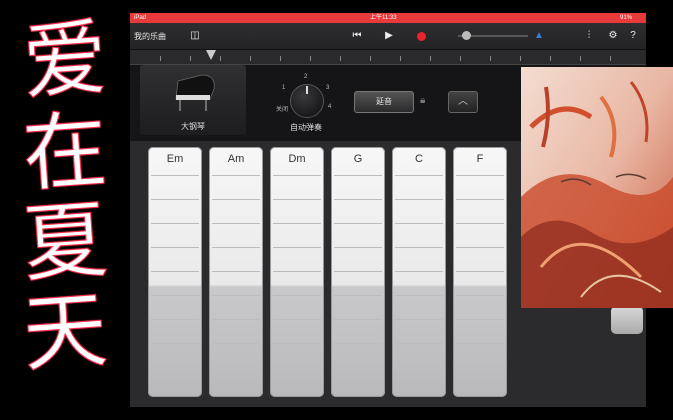 The height and width of the screenshot is (420, 673). What do you see at coordinates (422, 100) in the screenshot?
I see `lock-icon: 🔒︎` at bounding box center [422, 100].